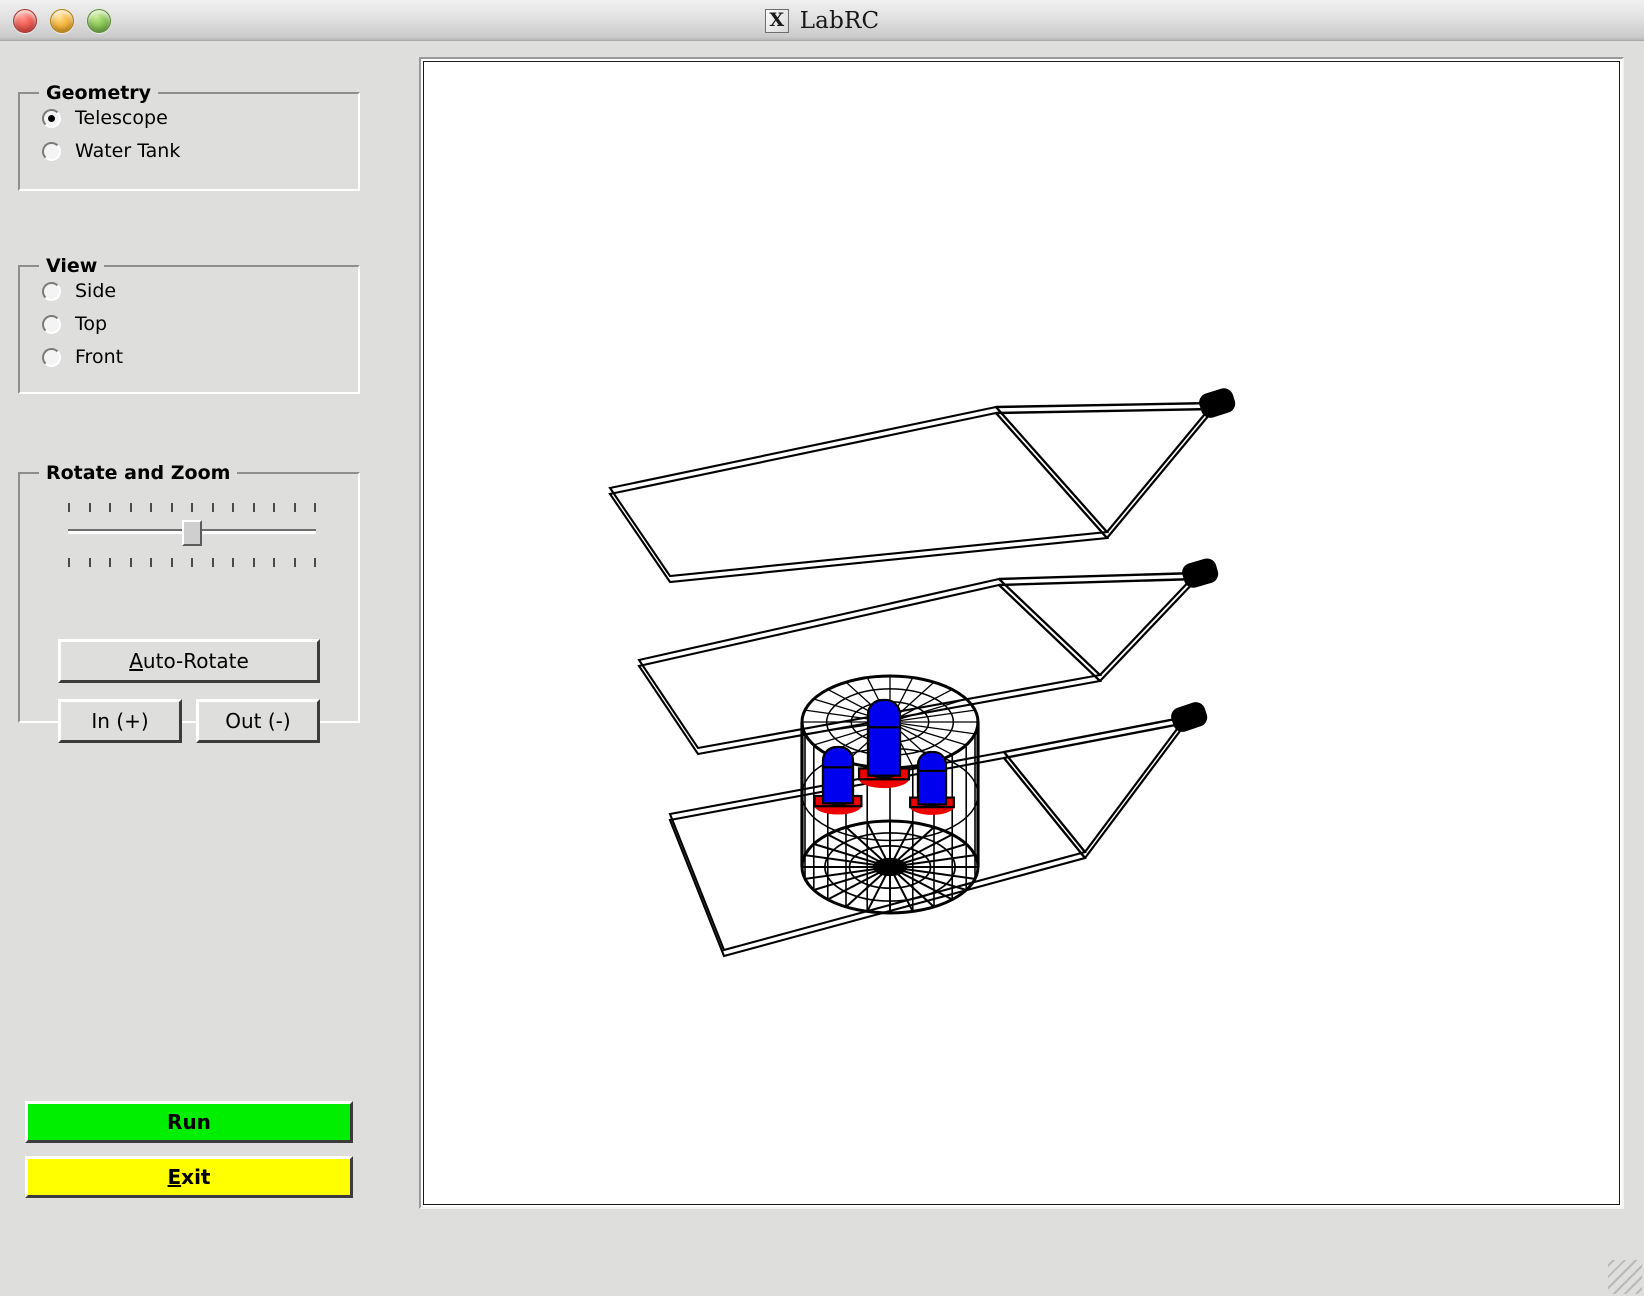 This screenshot has width=1644, height=1296. I want to click on status-strip, so click(802, 1277).